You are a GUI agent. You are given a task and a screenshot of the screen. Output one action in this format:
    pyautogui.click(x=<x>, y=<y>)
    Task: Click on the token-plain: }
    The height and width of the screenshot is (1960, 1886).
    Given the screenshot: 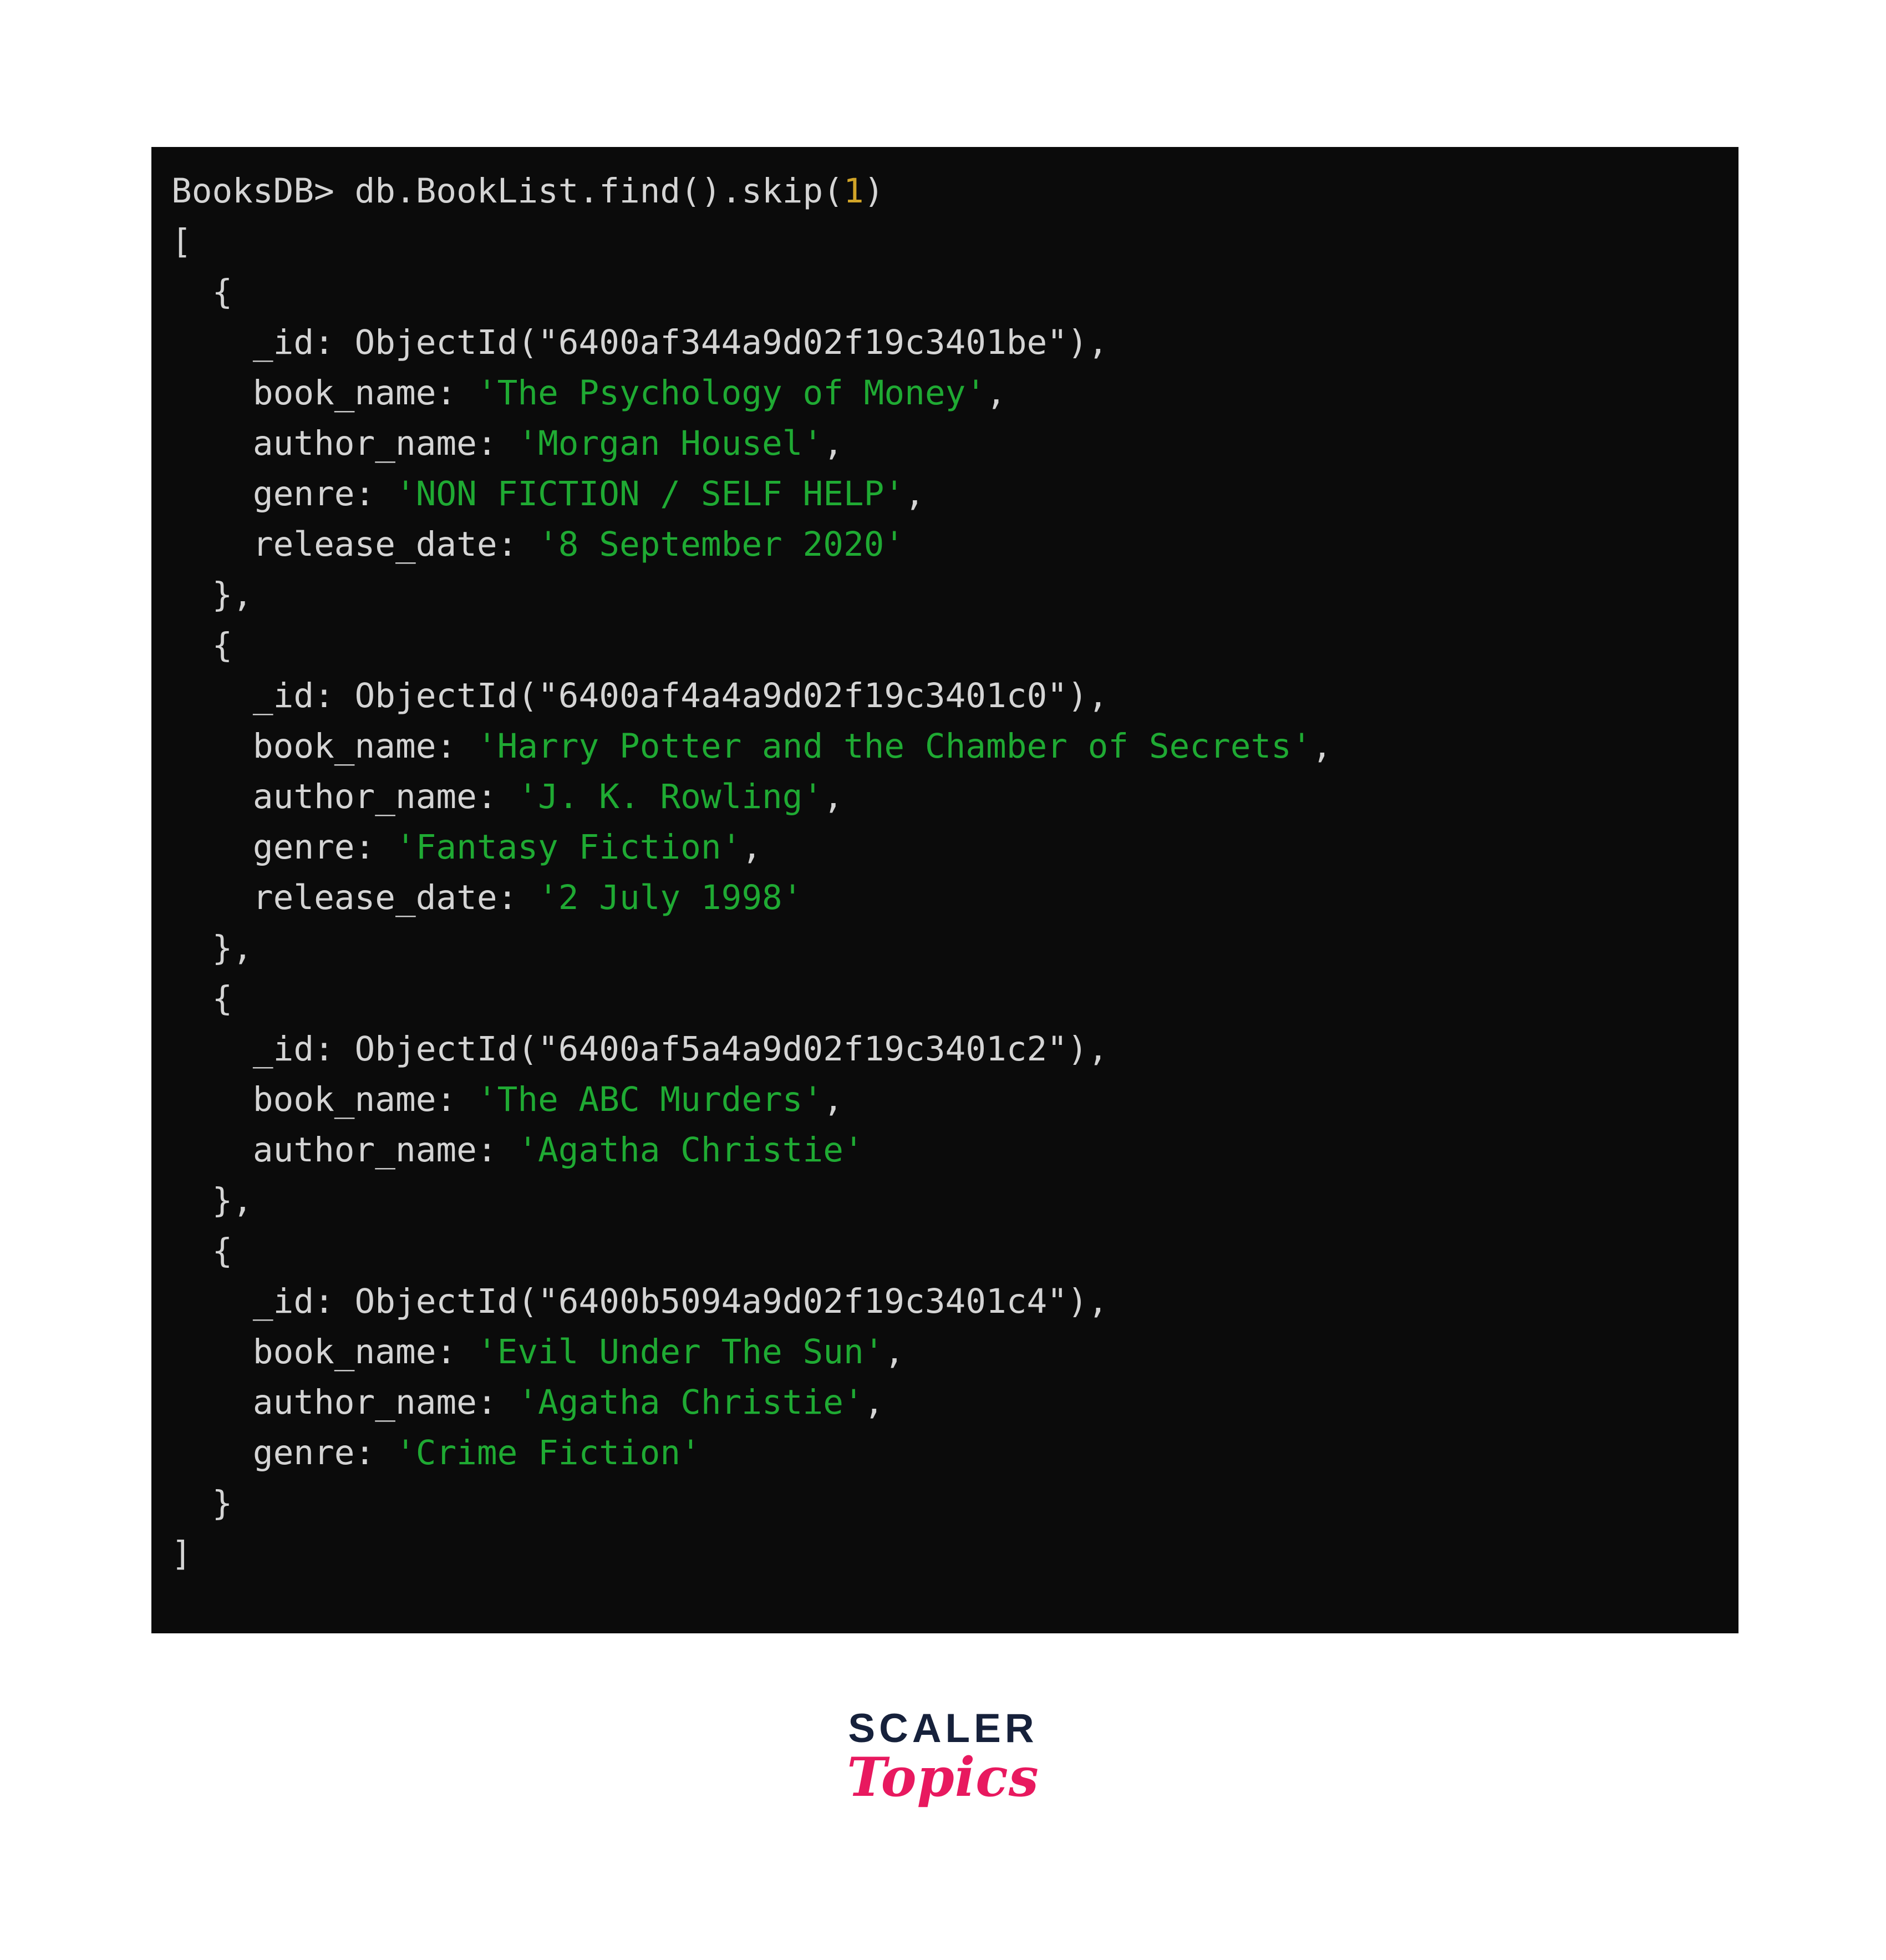 What is the action you would take?
    pyautogui.click(x=222, y=1503)
    